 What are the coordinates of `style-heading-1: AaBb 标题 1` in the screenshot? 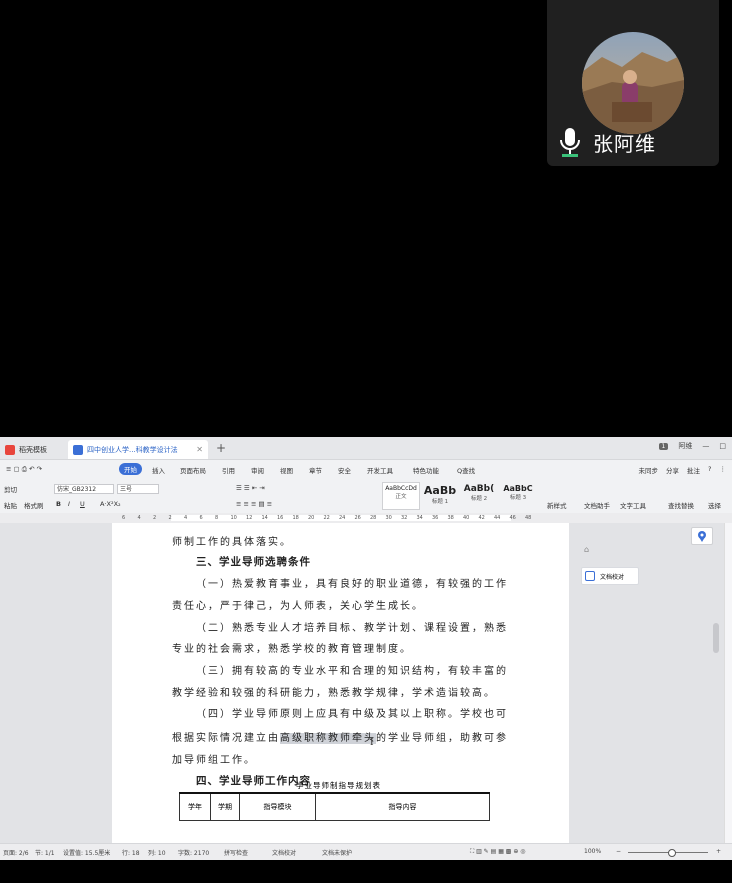 It's located at (440, 496).